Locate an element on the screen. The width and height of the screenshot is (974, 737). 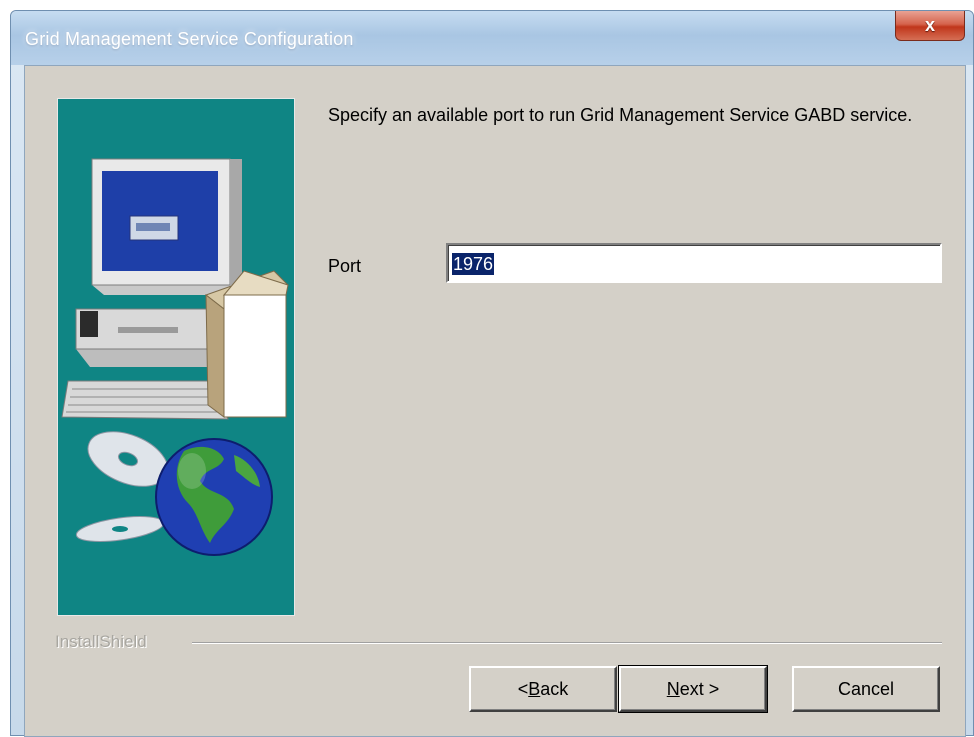
close-icon: x is located at coordinates (929, 25).